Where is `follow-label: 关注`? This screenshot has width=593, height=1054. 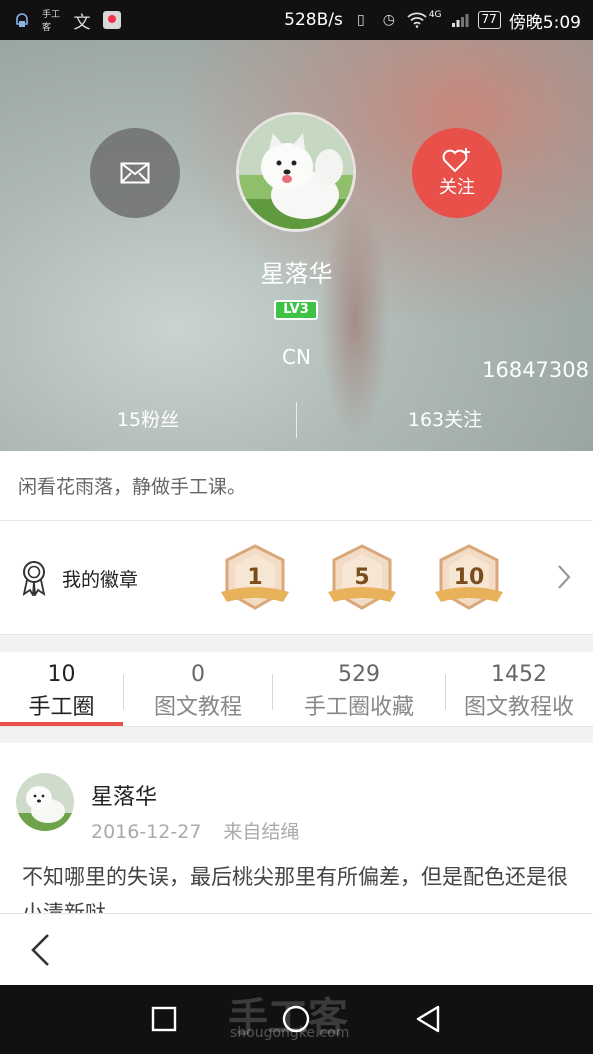
follow-label: 关注 is located at coordinates (457, 187).